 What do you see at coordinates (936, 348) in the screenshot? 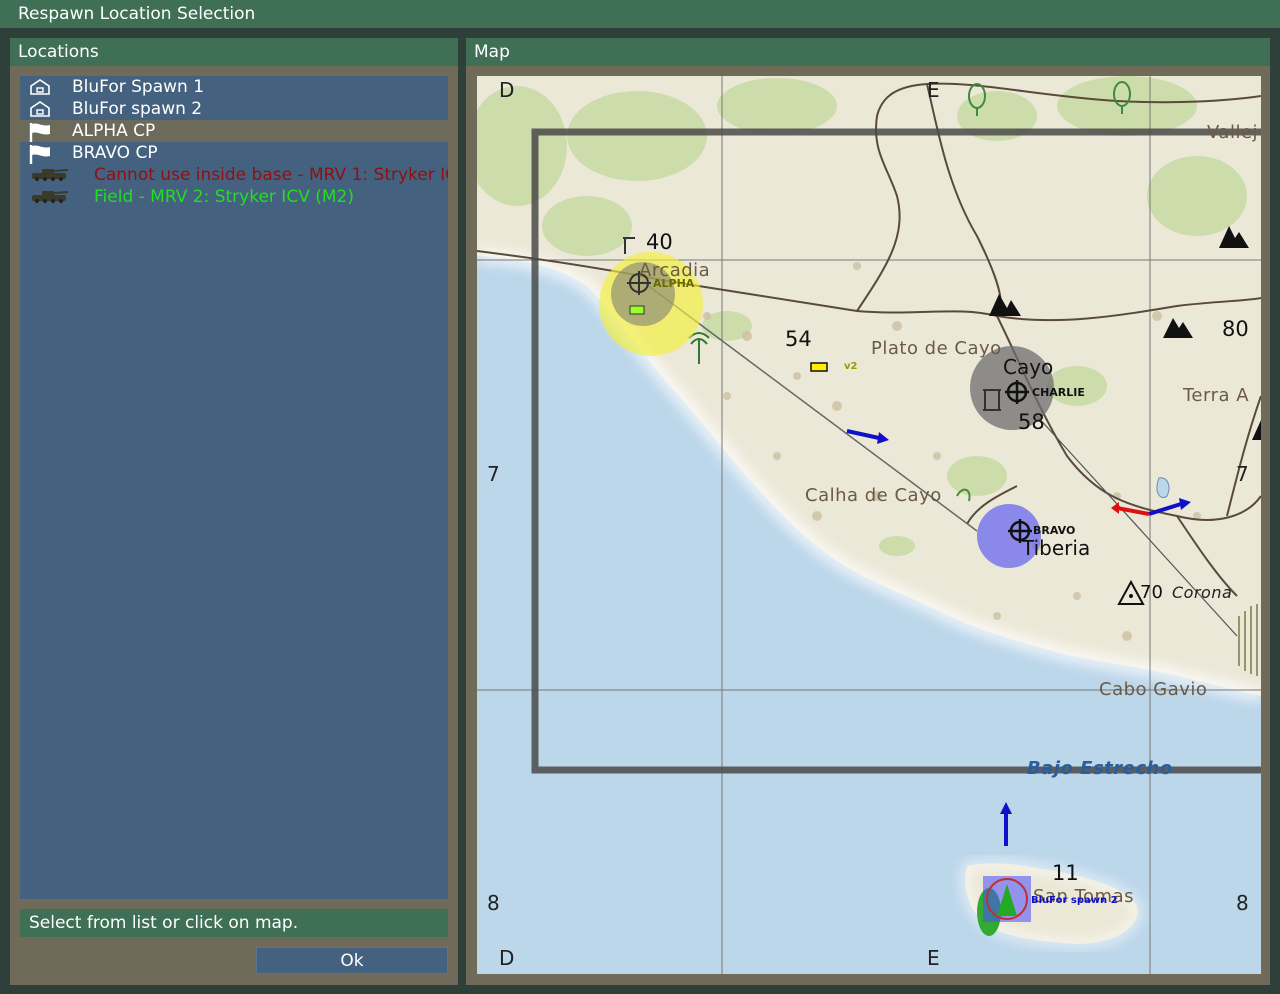
I see `place-plato-de-cayo: Plato de Cayo` at bounding box center [936, 348].